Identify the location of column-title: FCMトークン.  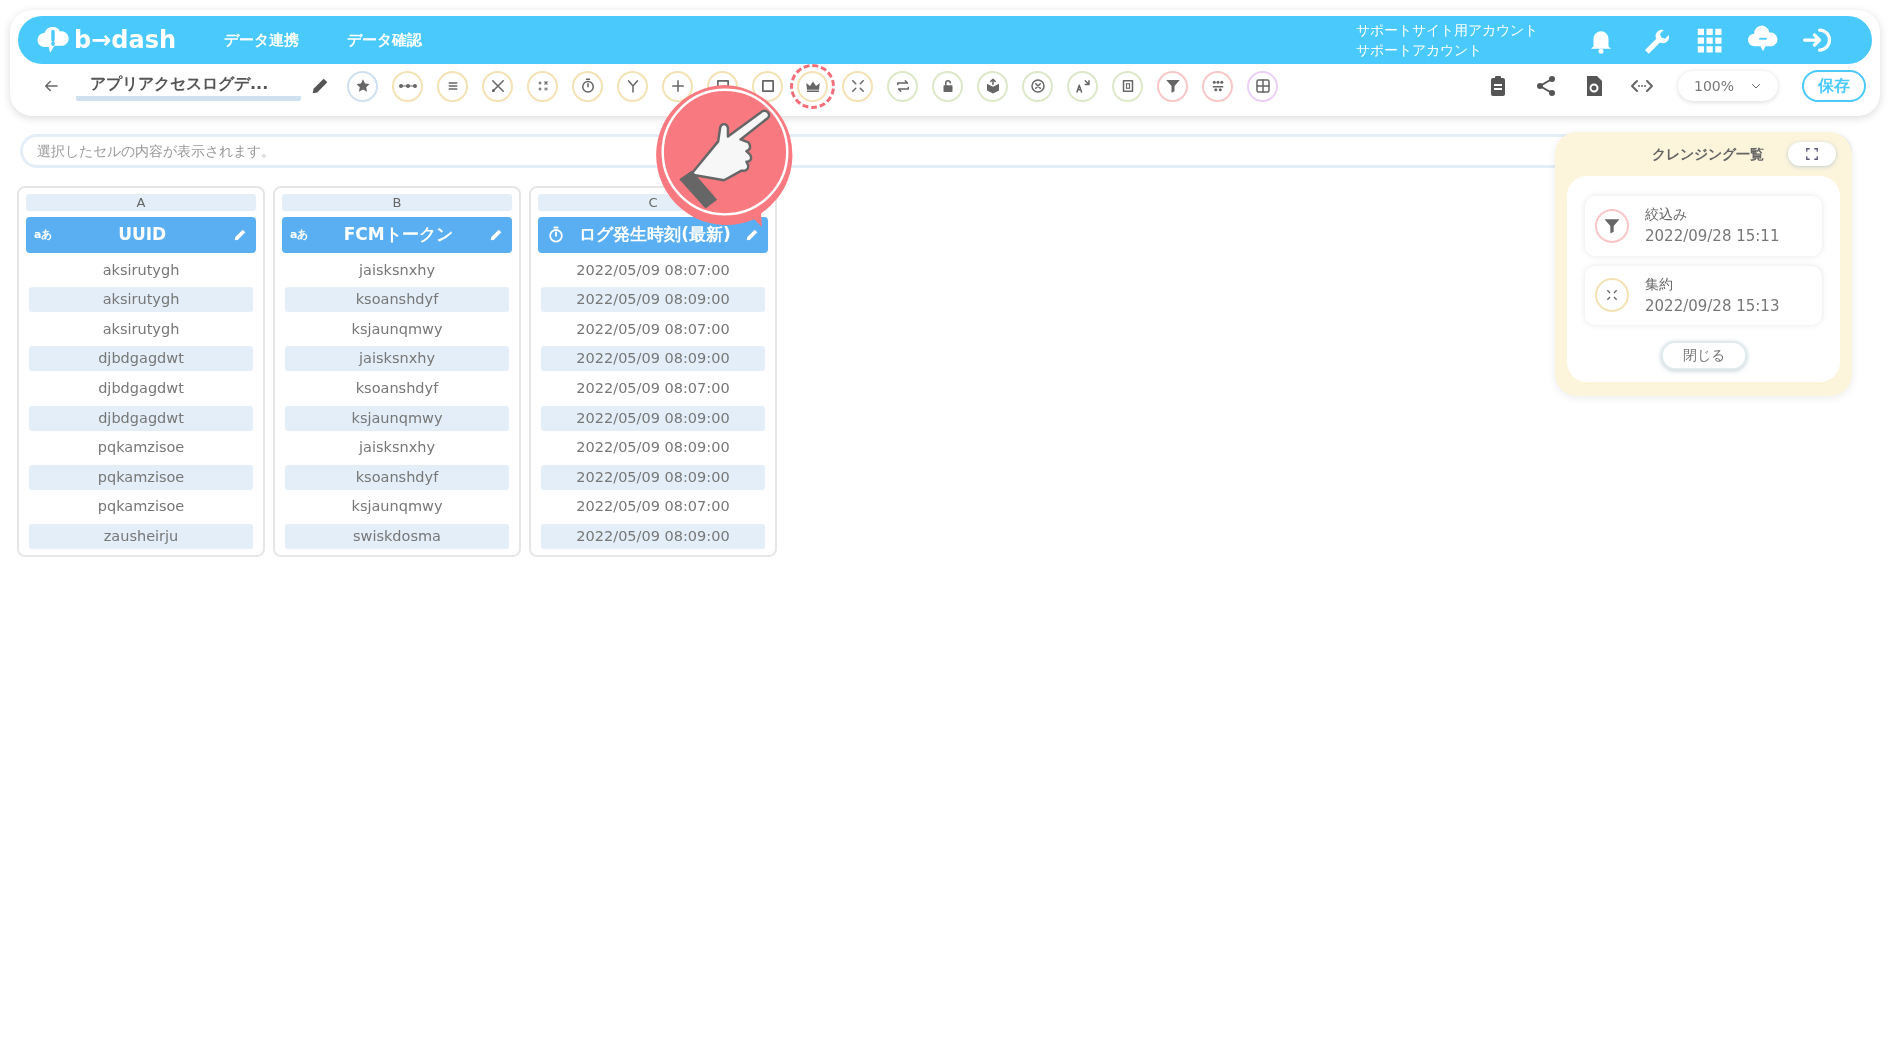
(398, 235).